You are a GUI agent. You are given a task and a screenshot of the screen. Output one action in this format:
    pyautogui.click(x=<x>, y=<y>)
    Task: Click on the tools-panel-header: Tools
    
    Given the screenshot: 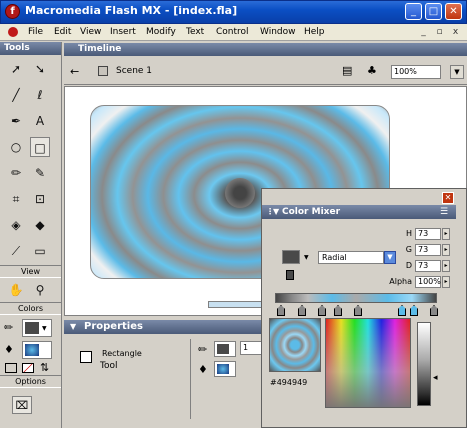 What is the action you would take?
    pyautogui.click(x=30, y=48)
    